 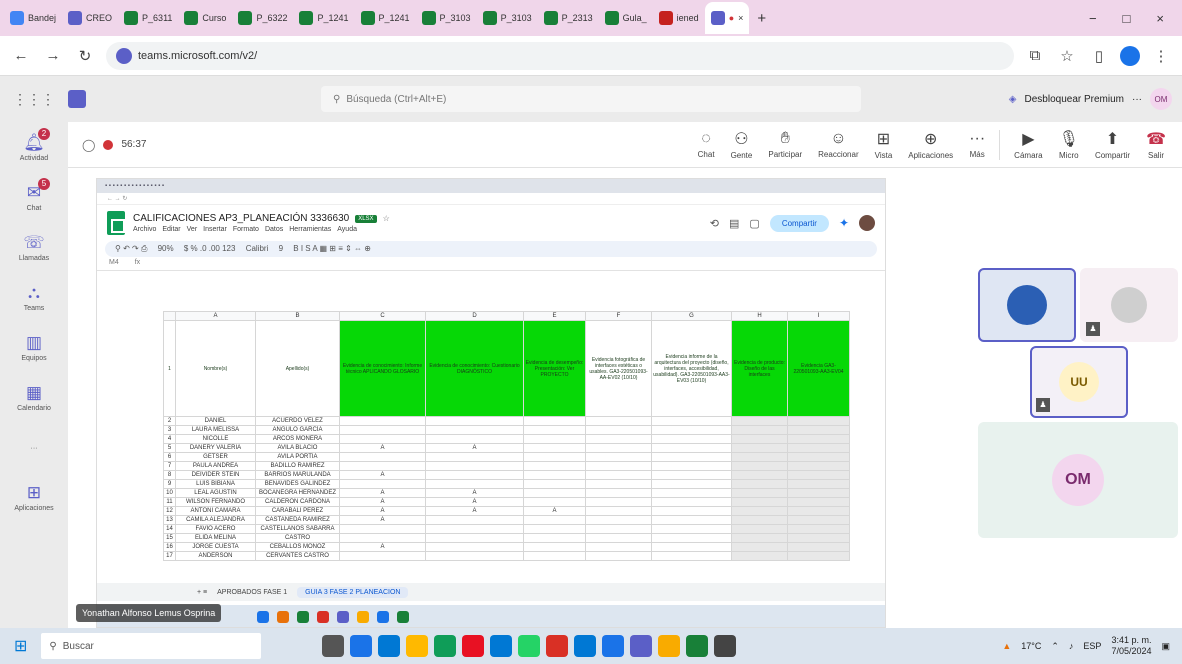 I want to click on corner-cell, so click(x=169, y=316).